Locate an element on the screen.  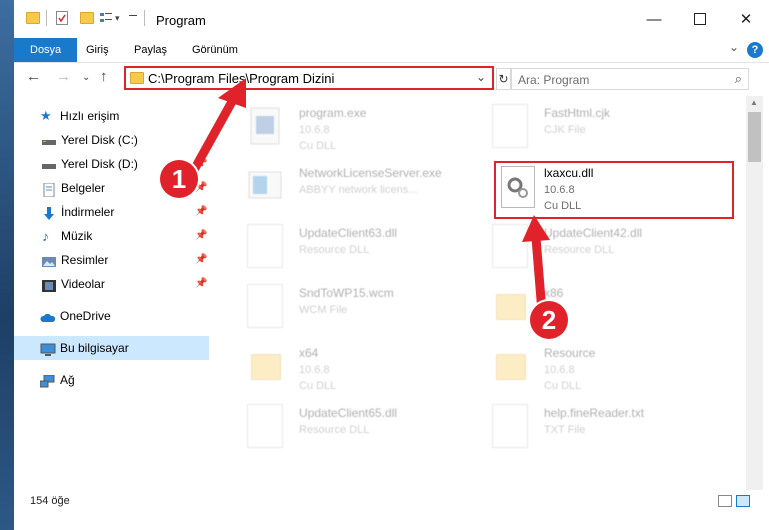
step-badge-2: 2 is located at coordinates (549, 320).